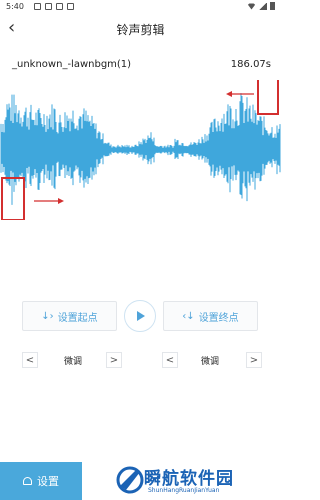  I want to click on play-icon, so click(141, 316).